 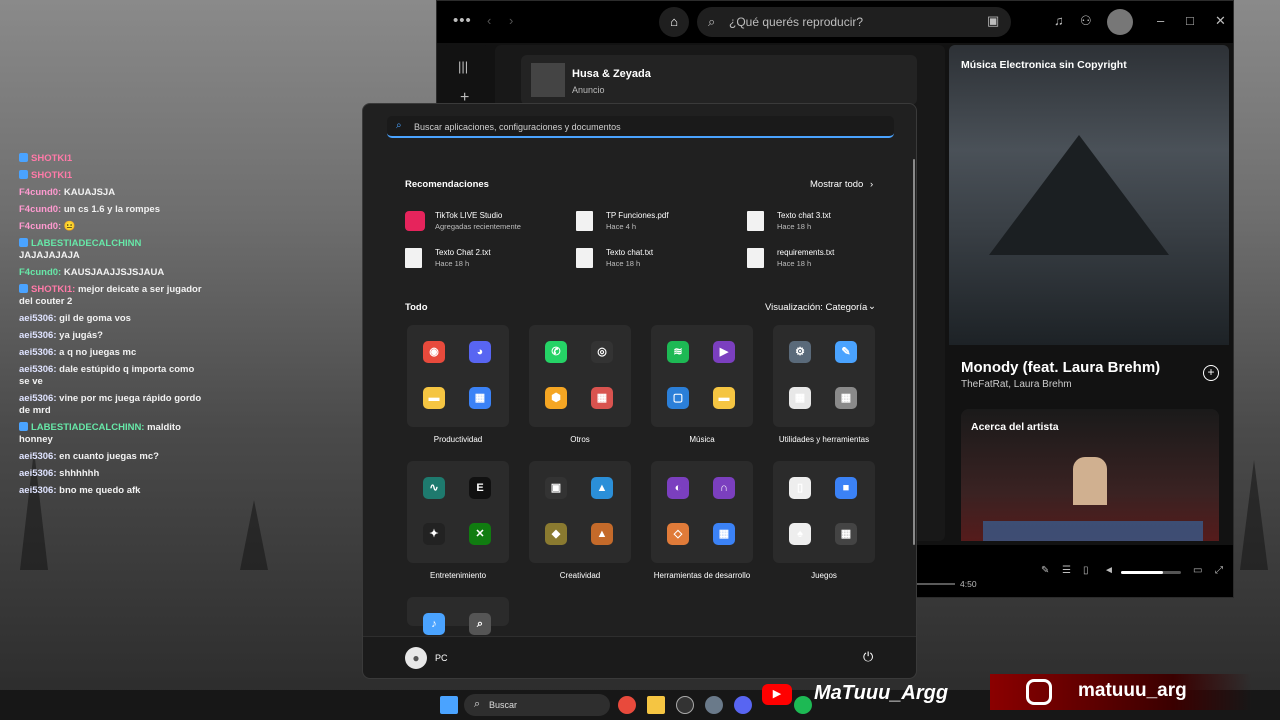 I want to click on forward-icon: ›, so click(x=511, y=20).